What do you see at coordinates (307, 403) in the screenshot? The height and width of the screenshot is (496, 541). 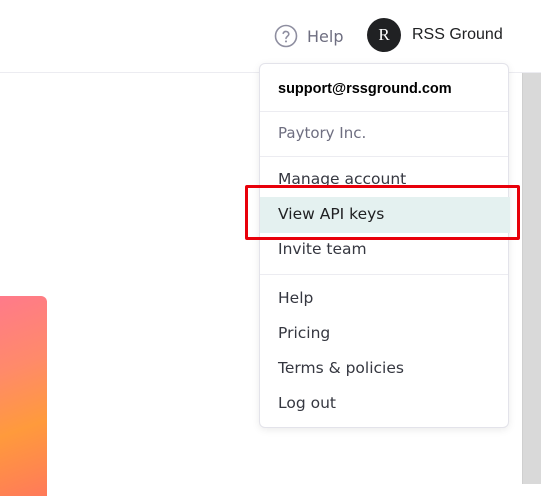 I see `log-out-item: Log out` at bounding box center [307, 403].